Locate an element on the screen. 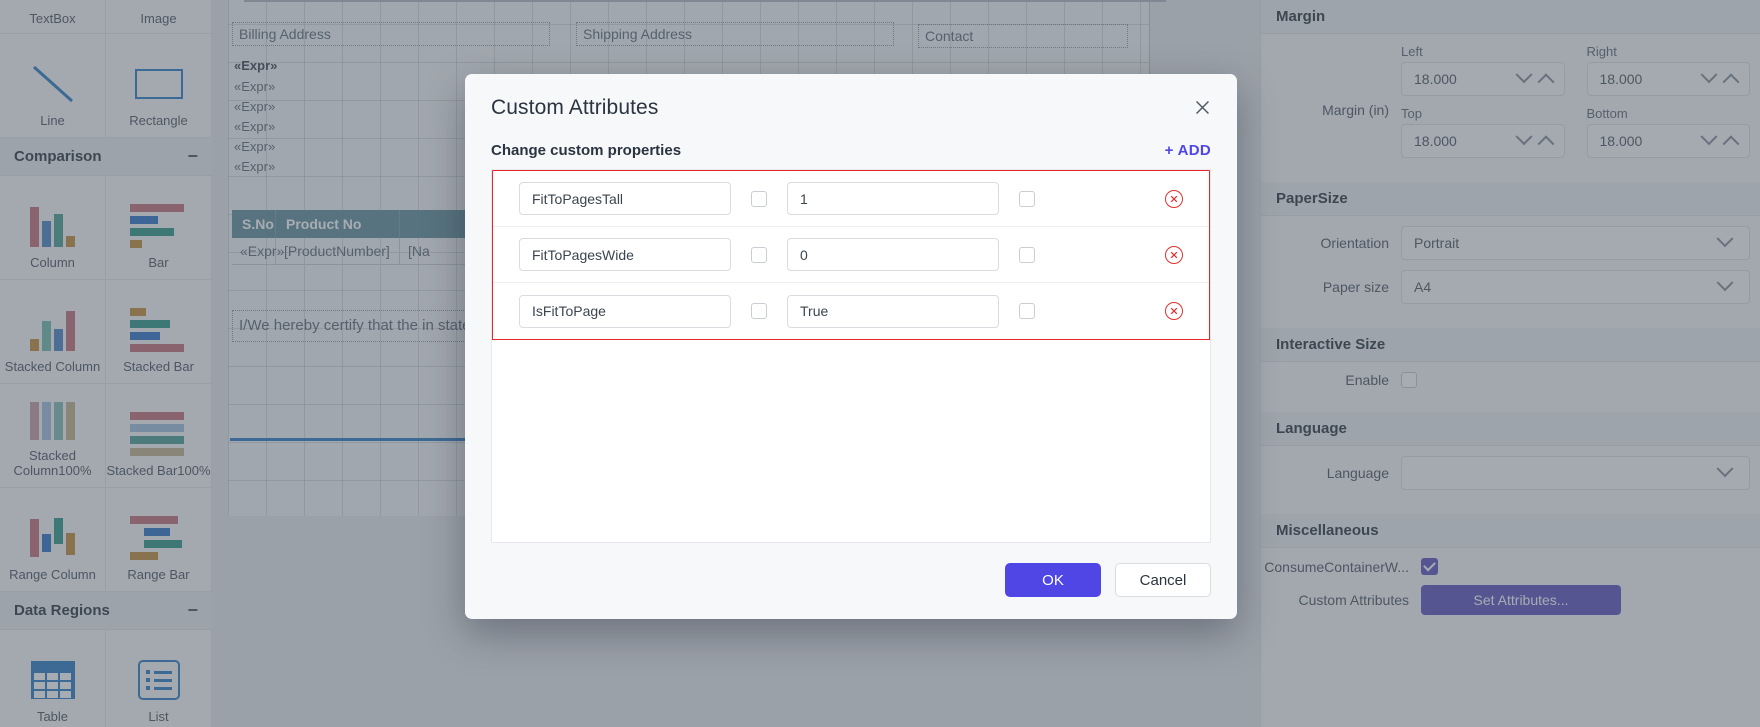 This screenshot has width=1760, height=727. dialog-subtitle: Change custom properties is located at coordinates (586, 150).